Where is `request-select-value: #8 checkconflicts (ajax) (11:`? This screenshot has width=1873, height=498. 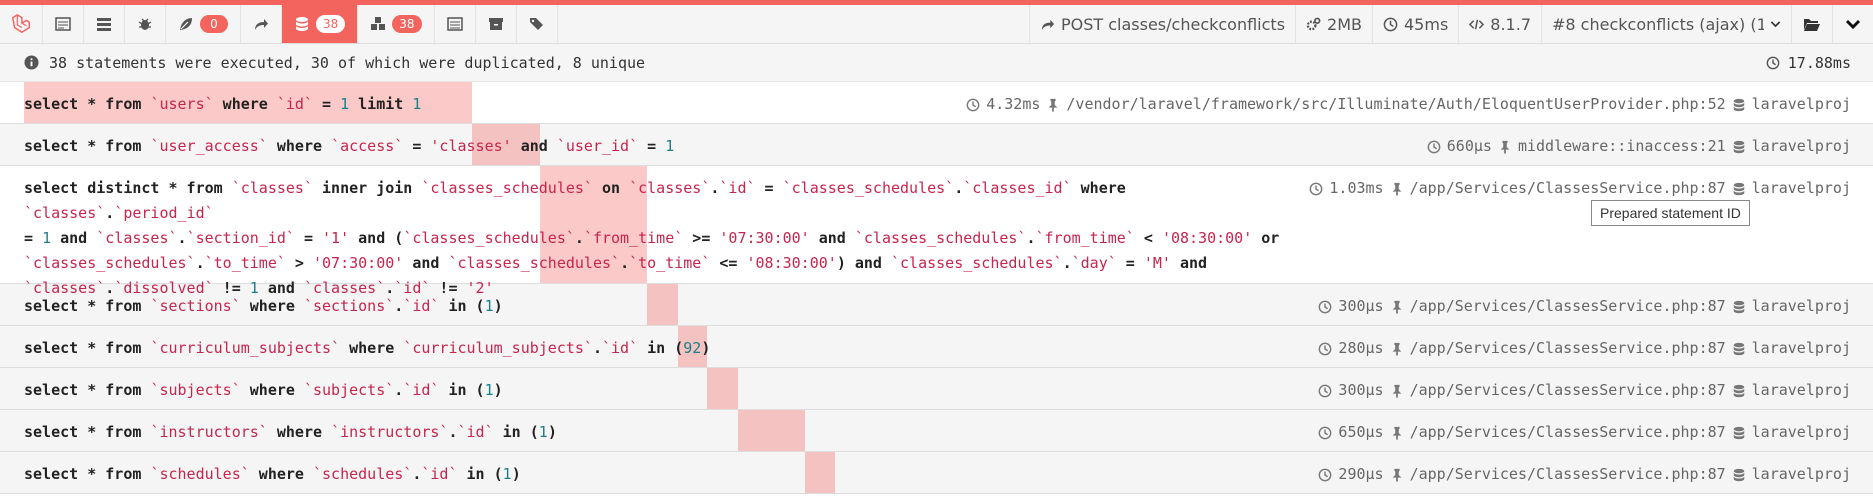 request-select-value: #8 checkconflicts (ajax) (11: is located at coordinates (1658, 24).